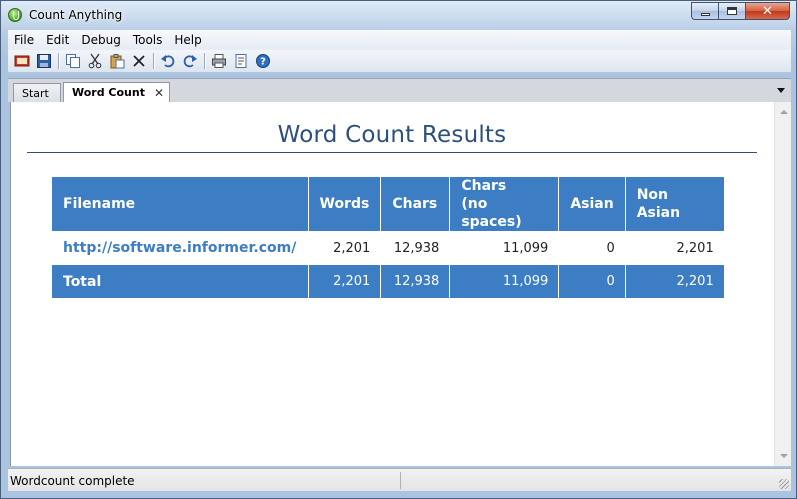 The width and height of the screenshot is (797, 499). Describe the element at coordinates (187, 40) in the screenshot. I see `menu-help: Help` at that location.